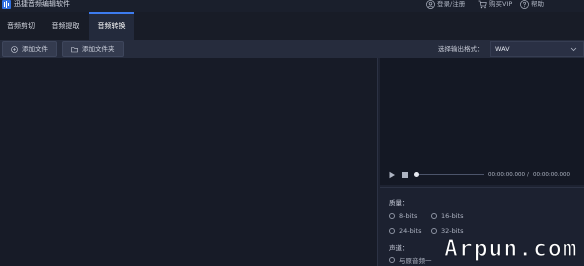 This screenshot has height=266, width=584. I want to click on output-format-value: WAV, so click(502, 49).